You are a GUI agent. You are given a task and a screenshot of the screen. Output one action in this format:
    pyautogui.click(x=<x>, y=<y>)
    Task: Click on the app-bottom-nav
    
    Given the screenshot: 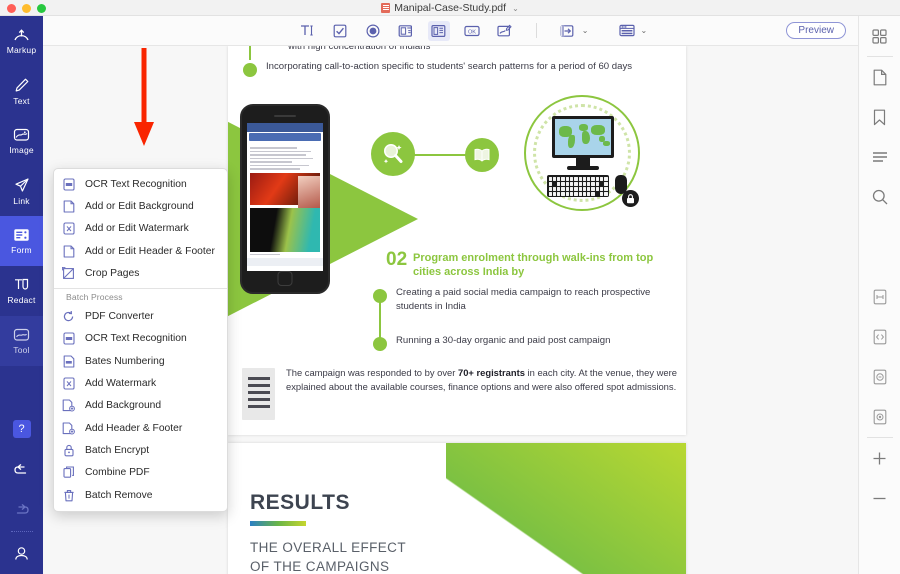 What is the action you would take?
    pyautogui.click(x=285, y=262)
    